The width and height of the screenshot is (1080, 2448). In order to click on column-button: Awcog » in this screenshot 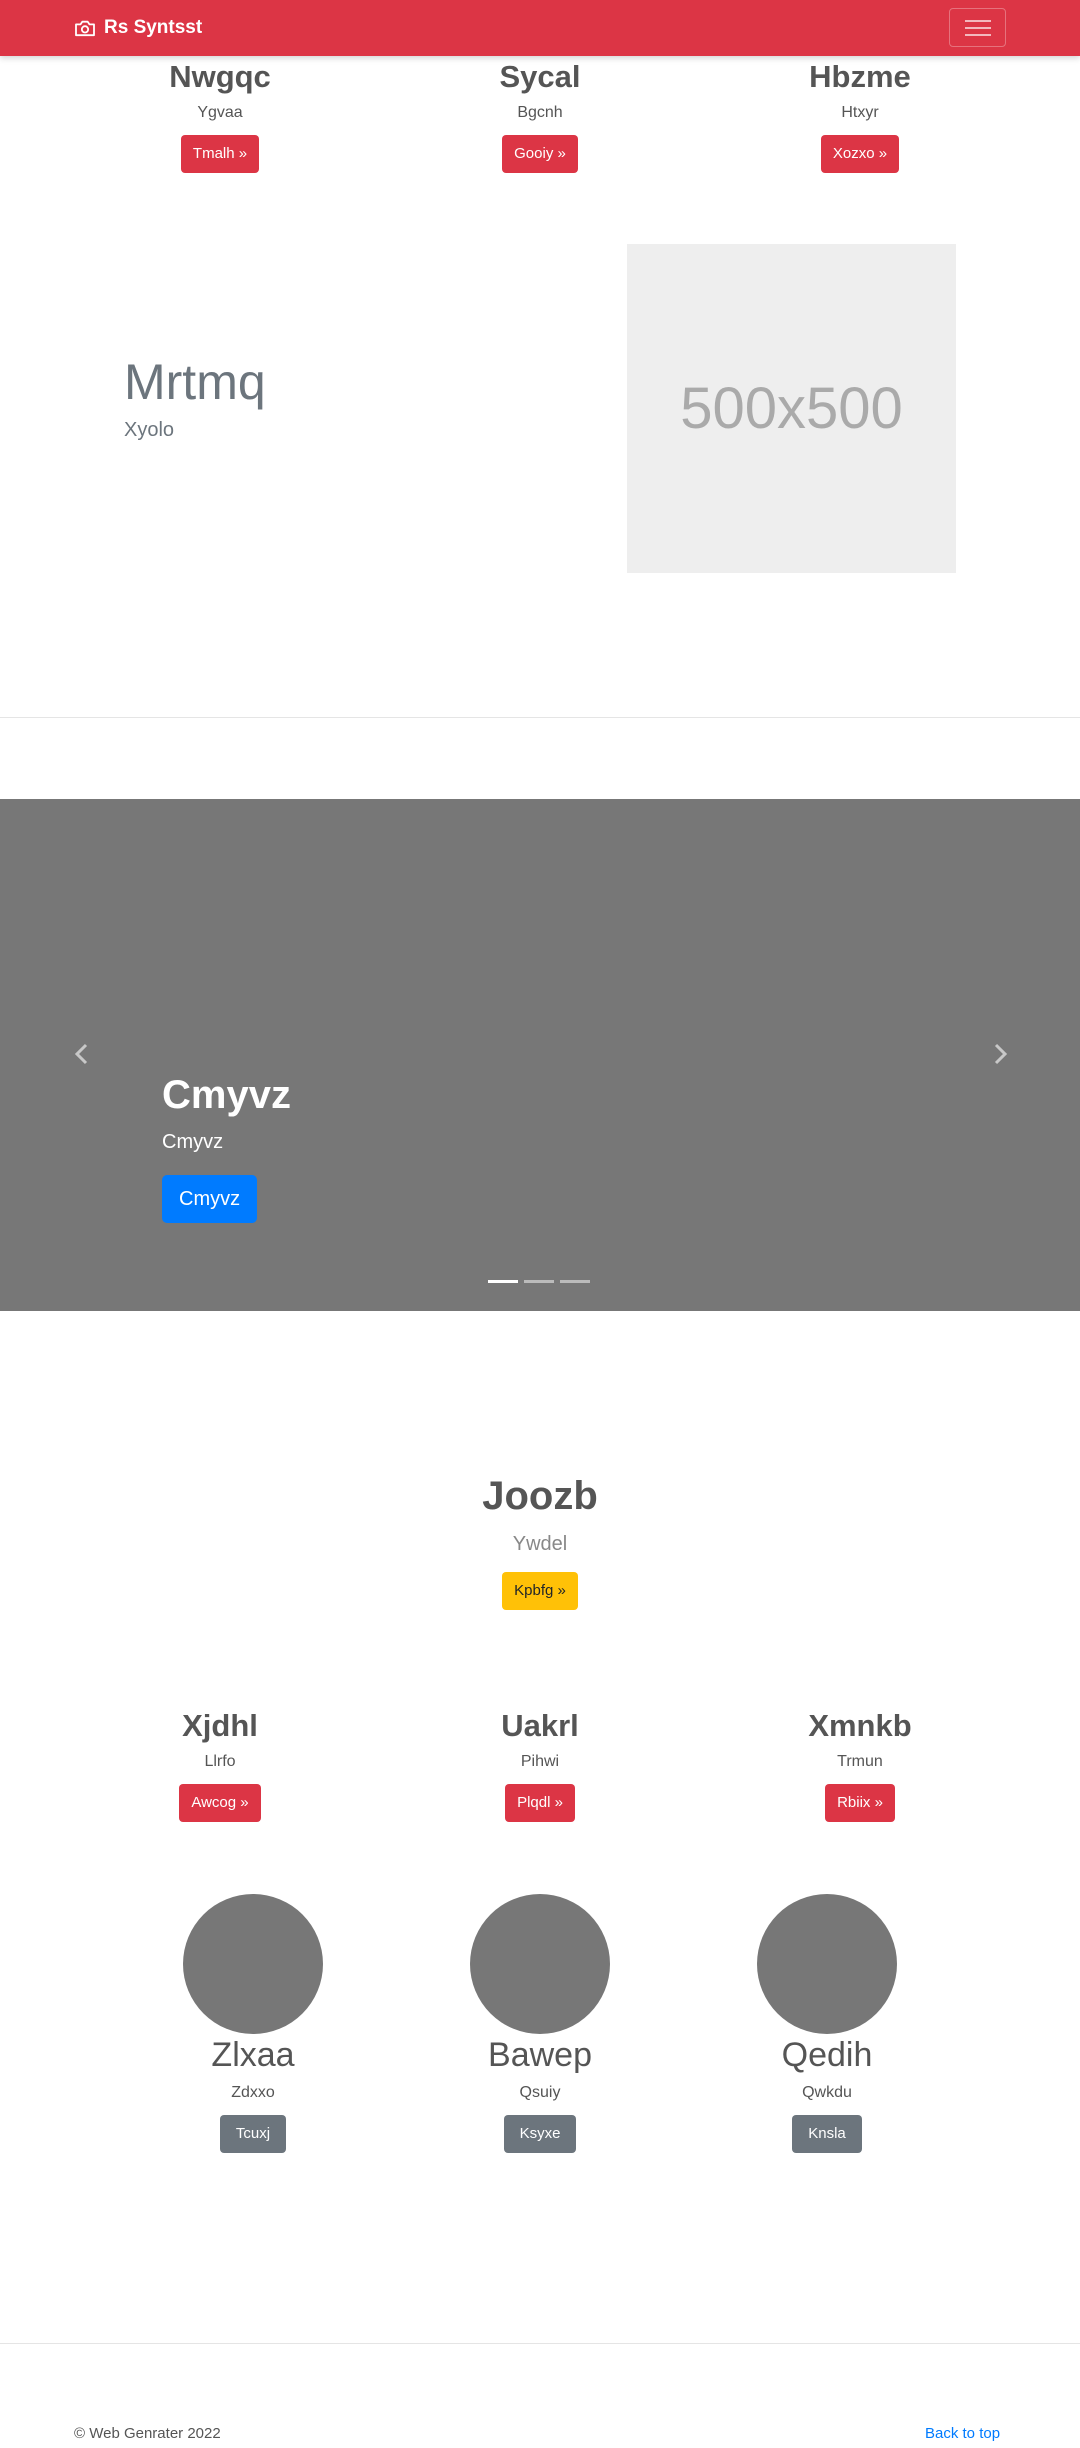, I will do `click(220, 1803)`.